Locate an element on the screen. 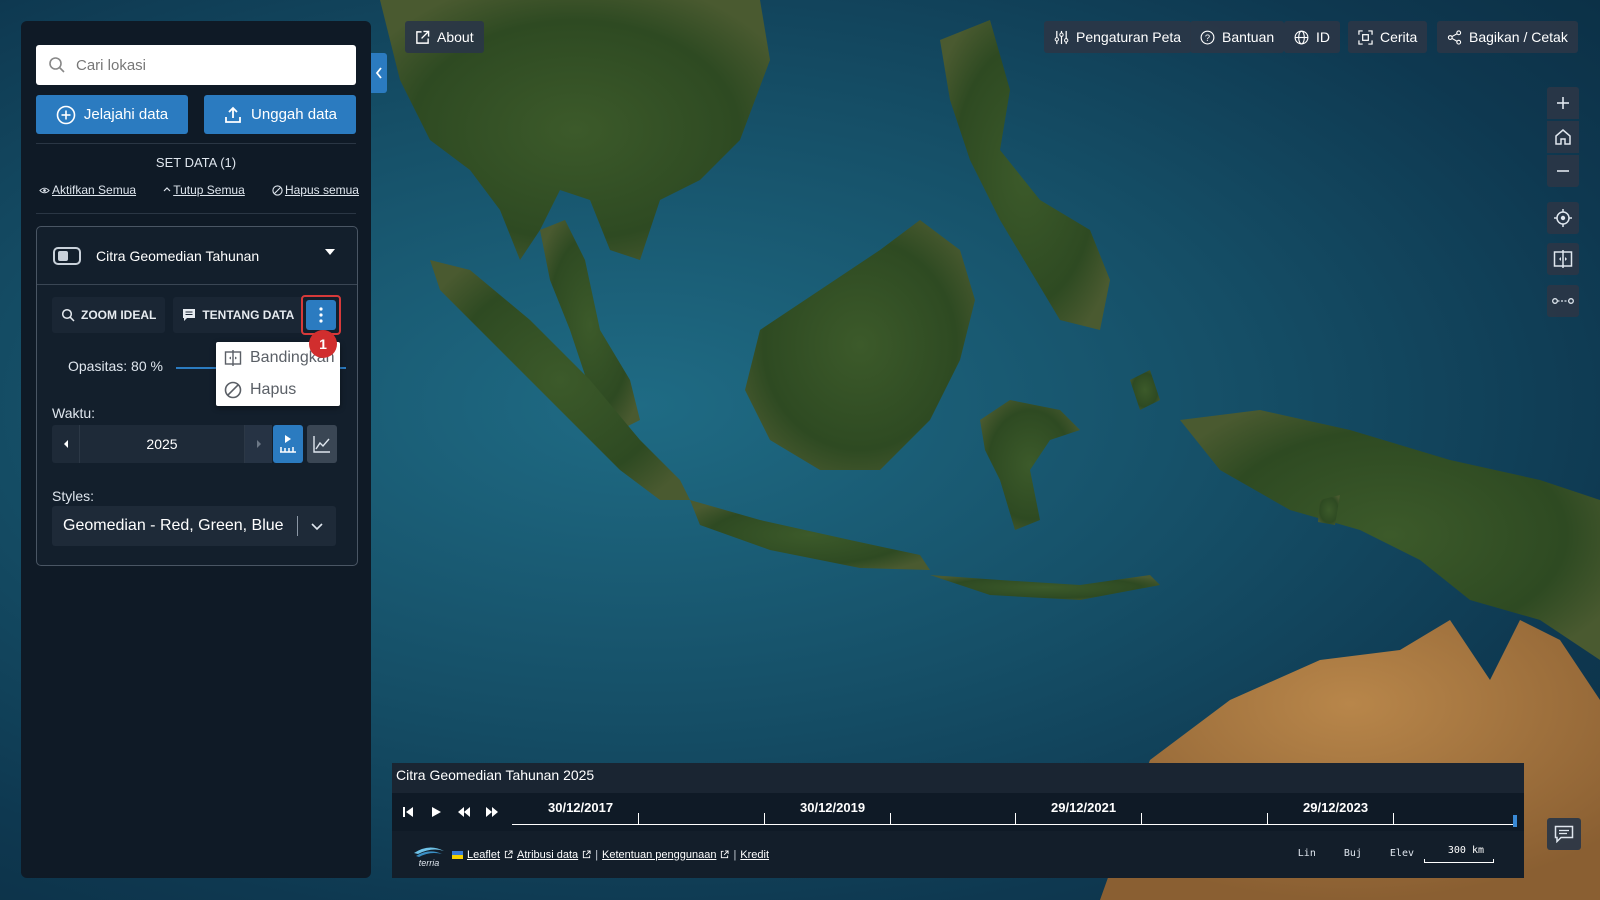  previous-time-button is located at coordinates (66, 444).